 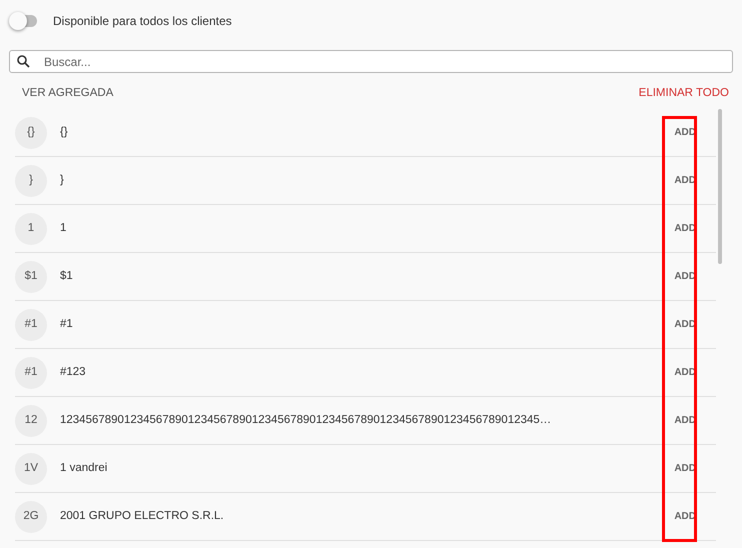 I want to click on customer-name: 2001 GRUPO ELECTRO S.R.L., so click(x=142, y=516).